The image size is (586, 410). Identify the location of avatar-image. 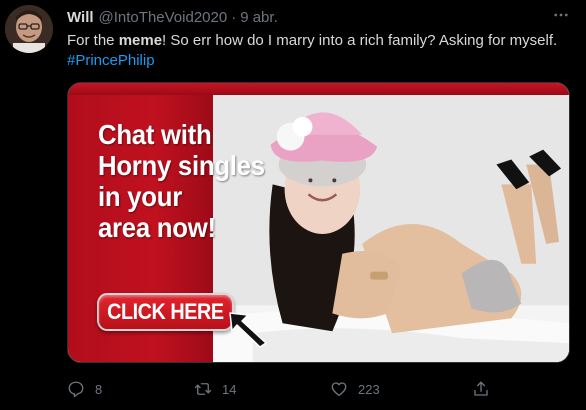
(29, 29).